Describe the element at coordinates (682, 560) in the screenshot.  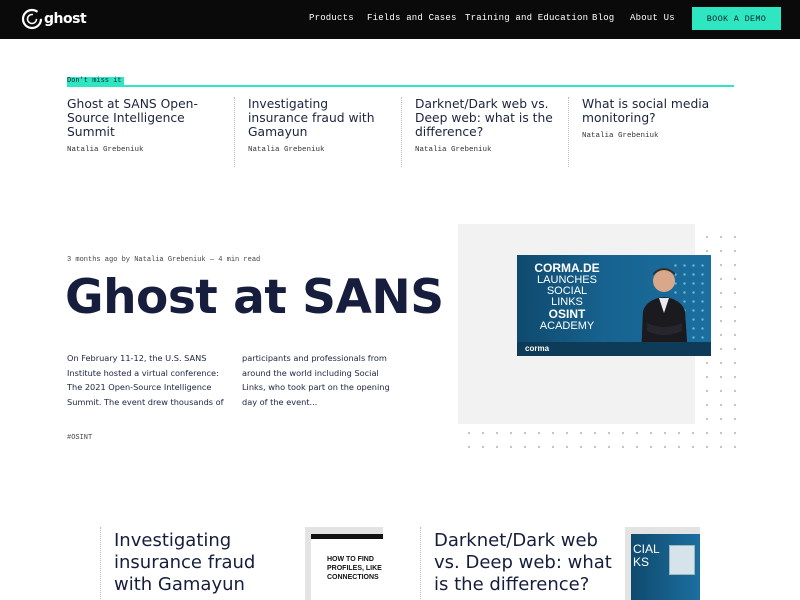
I see `laptop-icon` at that location.